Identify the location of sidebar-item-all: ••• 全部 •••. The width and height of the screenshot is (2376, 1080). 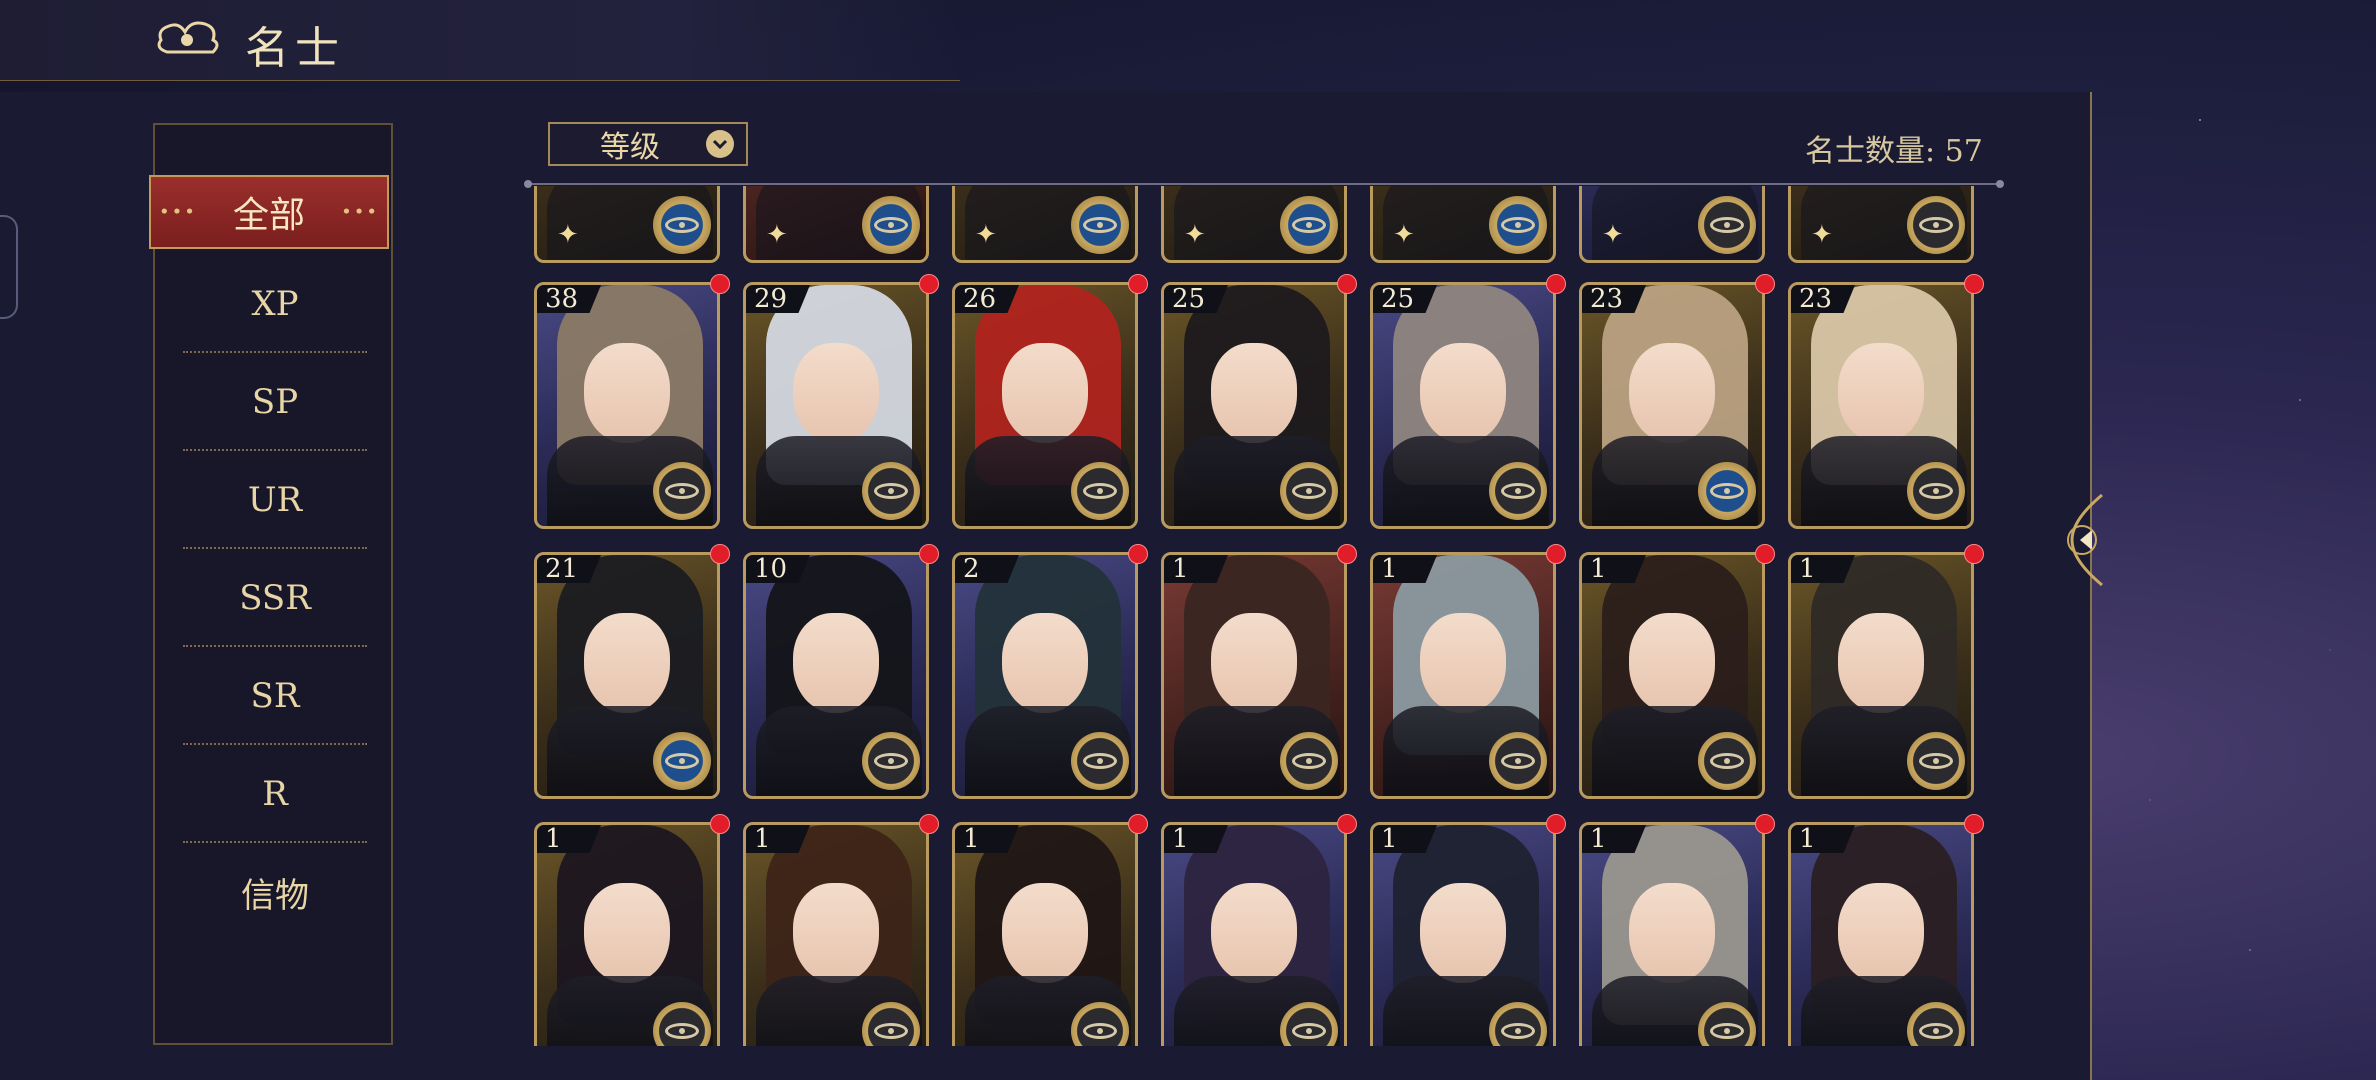
(269, 212).